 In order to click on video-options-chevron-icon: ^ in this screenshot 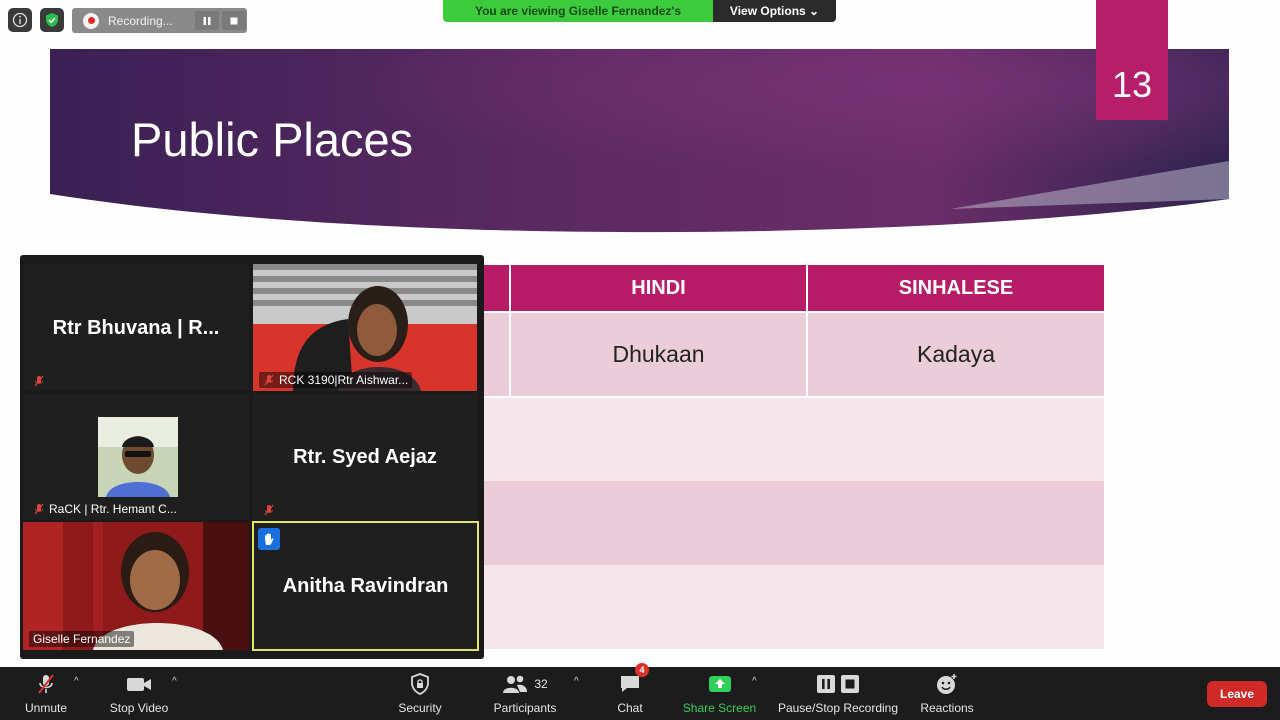, I will do `click(174, 681)`.